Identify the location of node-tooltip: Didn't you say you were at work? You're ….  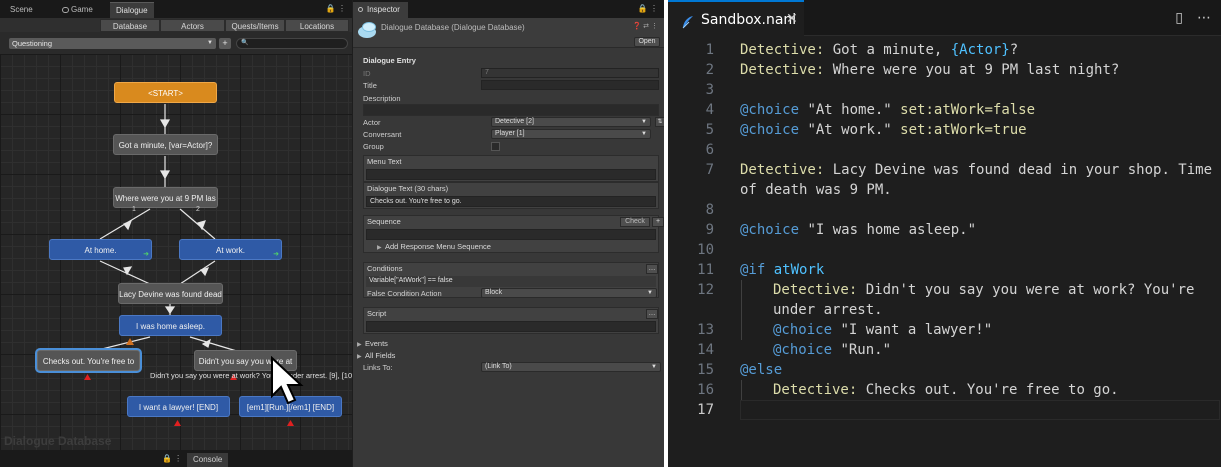
(251, 375).